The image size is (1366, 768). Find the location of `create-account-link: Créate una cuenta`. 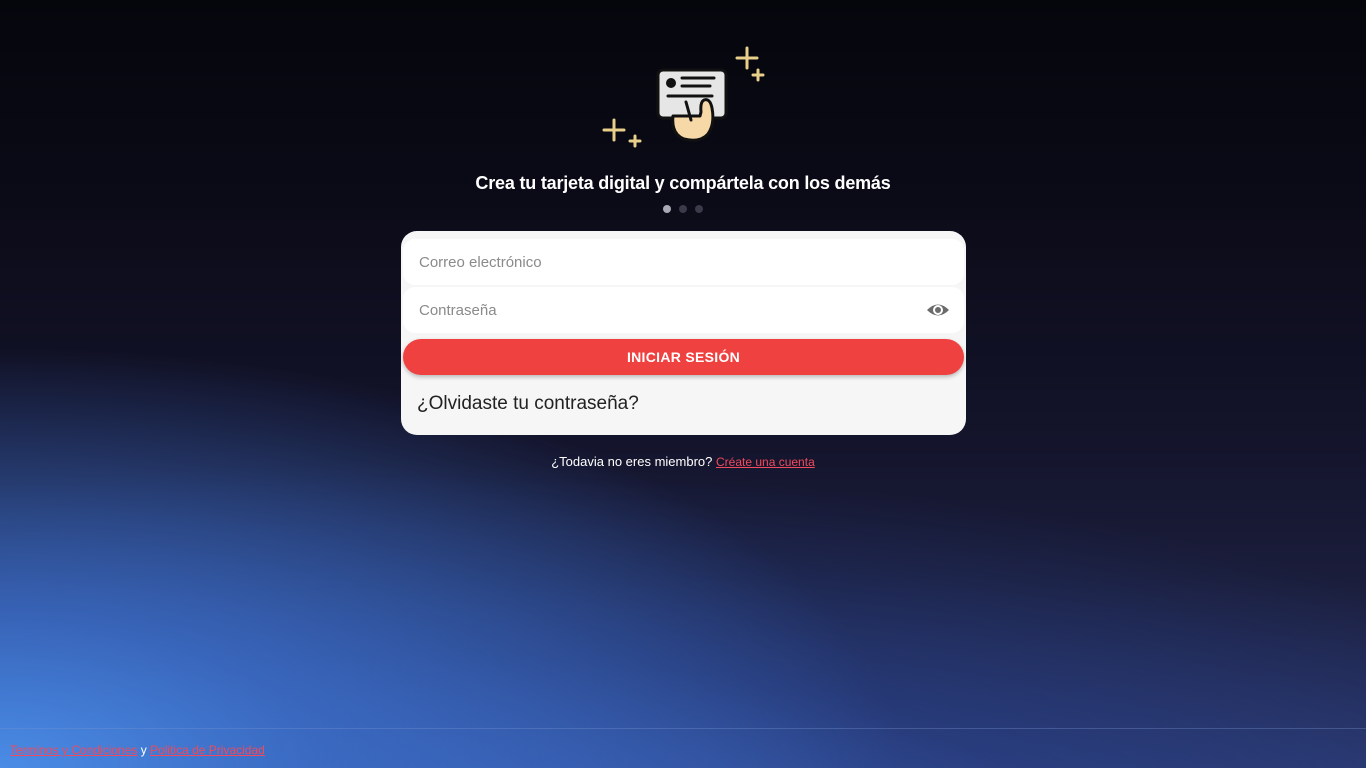

create-account-link: Créate una cuenta is located at coordinates (765, 462).